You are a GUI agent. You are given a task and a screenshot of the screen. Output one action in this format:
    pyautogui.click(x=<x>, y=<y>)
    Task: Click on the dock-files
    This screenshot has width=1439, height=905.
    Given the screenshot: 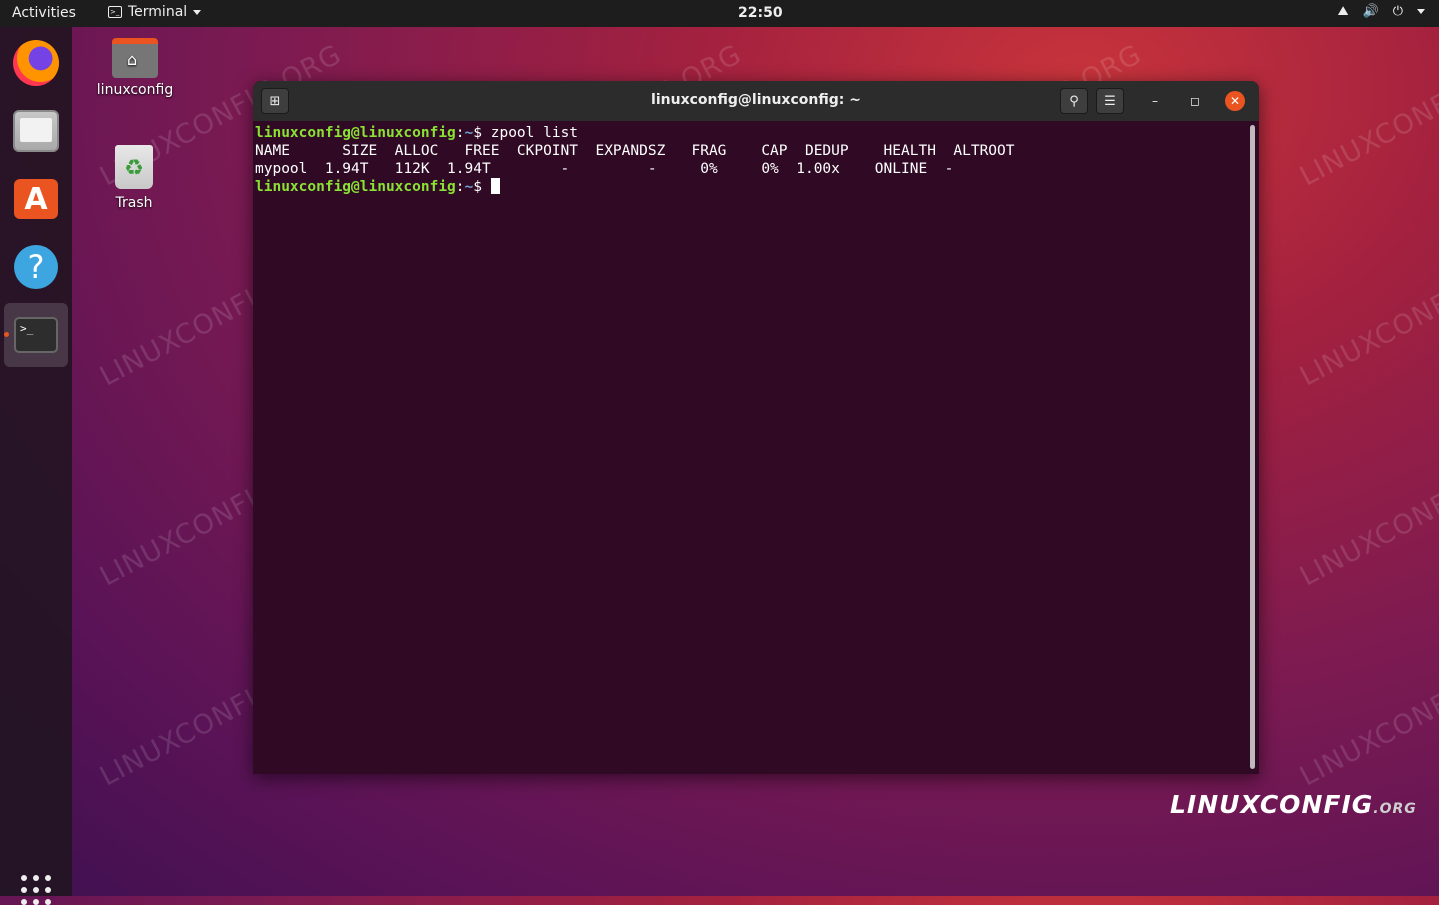 What is the action you would take?
    pyautogui.click(x=36, y=131)
    